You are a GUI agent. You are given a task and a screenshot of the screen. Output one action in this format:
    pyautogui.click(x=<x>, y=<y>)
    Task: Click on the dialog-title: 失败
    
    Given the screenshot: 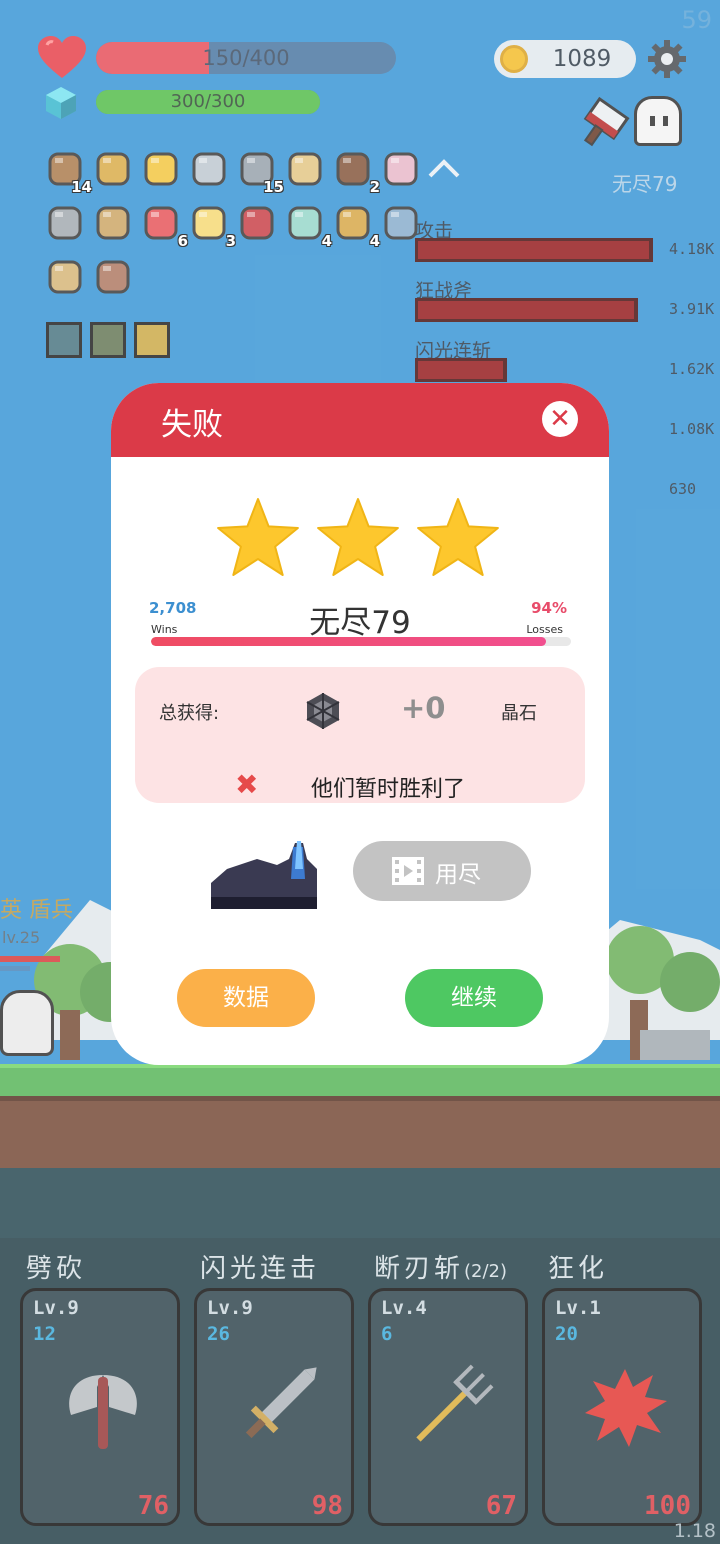 What is the action you would take?
    pyautogui.click(x=192, y=425)
    